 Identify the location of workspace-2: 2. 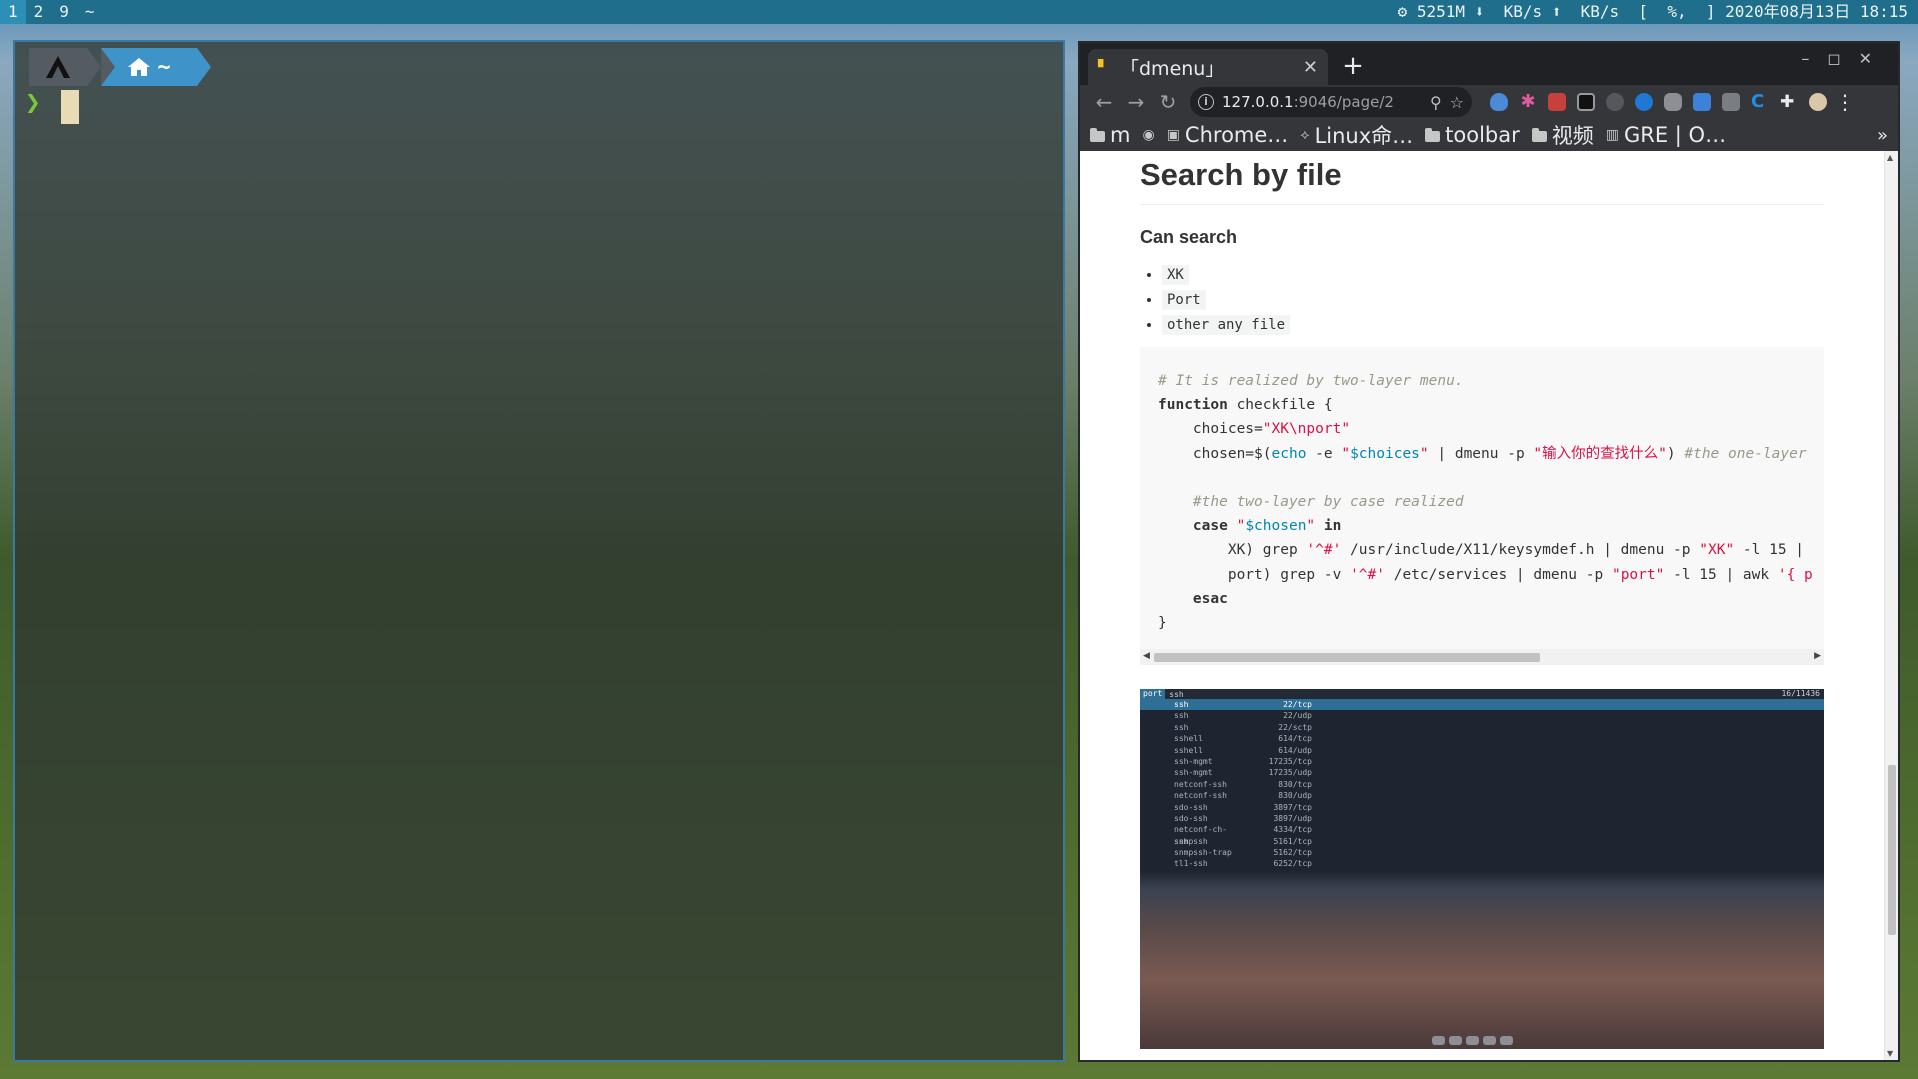
(39, 12).